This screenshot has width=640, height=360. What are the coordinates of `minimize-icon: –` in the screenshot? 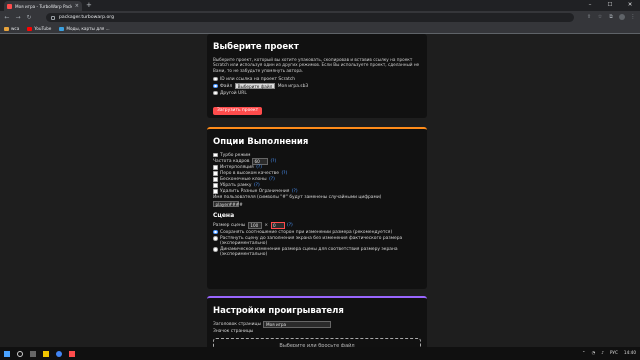 It's located at (590, 5).